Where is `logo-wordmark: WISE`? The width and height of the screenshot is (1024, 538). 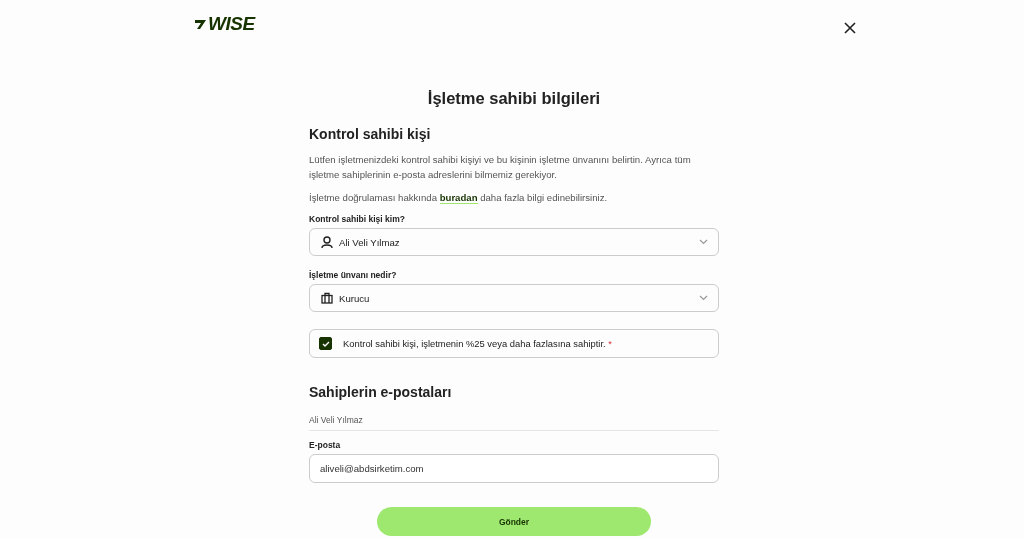 logo-wordmark: WISE is located at coordinates (231, 24).